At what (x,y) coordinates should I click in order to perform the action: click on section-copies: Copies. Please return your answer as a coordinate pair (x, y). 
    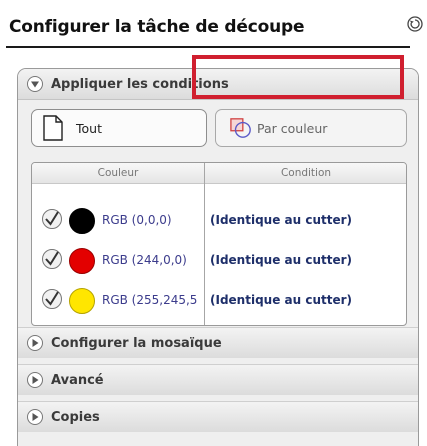
    Looking at the image, I should click on (218, 416).